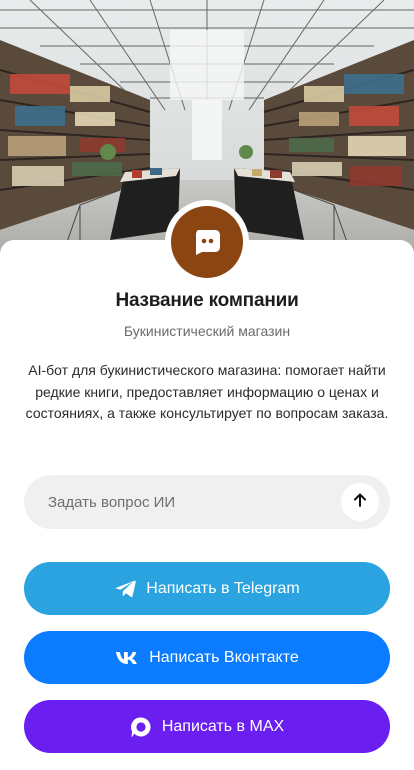 The width and height of the screenshot is (414, 770). I want to click on company-subtitle: Букинистический магазин, so click(207, 331).